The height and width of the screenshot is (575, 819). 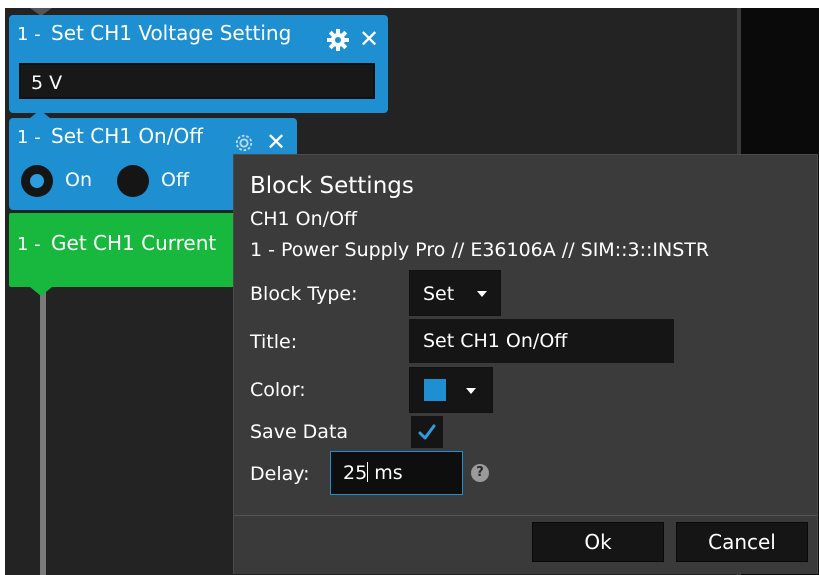 What do you see at coordinates (41, 291) in the screenshot?
I see `block-bottom-connector` at bounding box center [41, 291].